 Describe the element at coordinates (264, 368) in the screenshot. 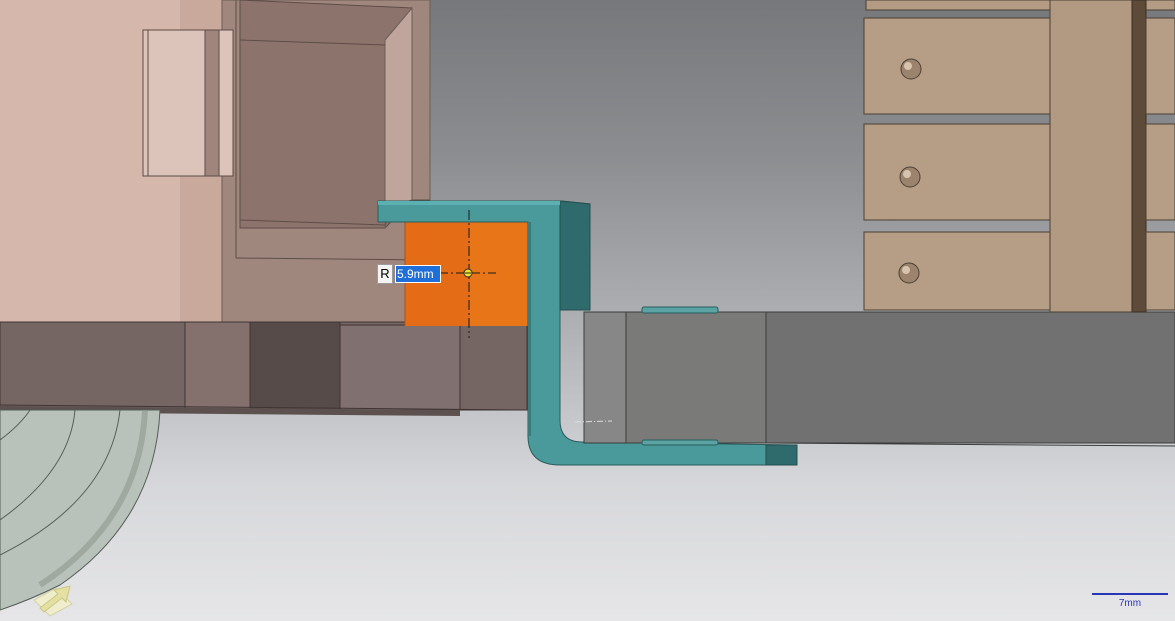

I see `left-base-plate` at that location.